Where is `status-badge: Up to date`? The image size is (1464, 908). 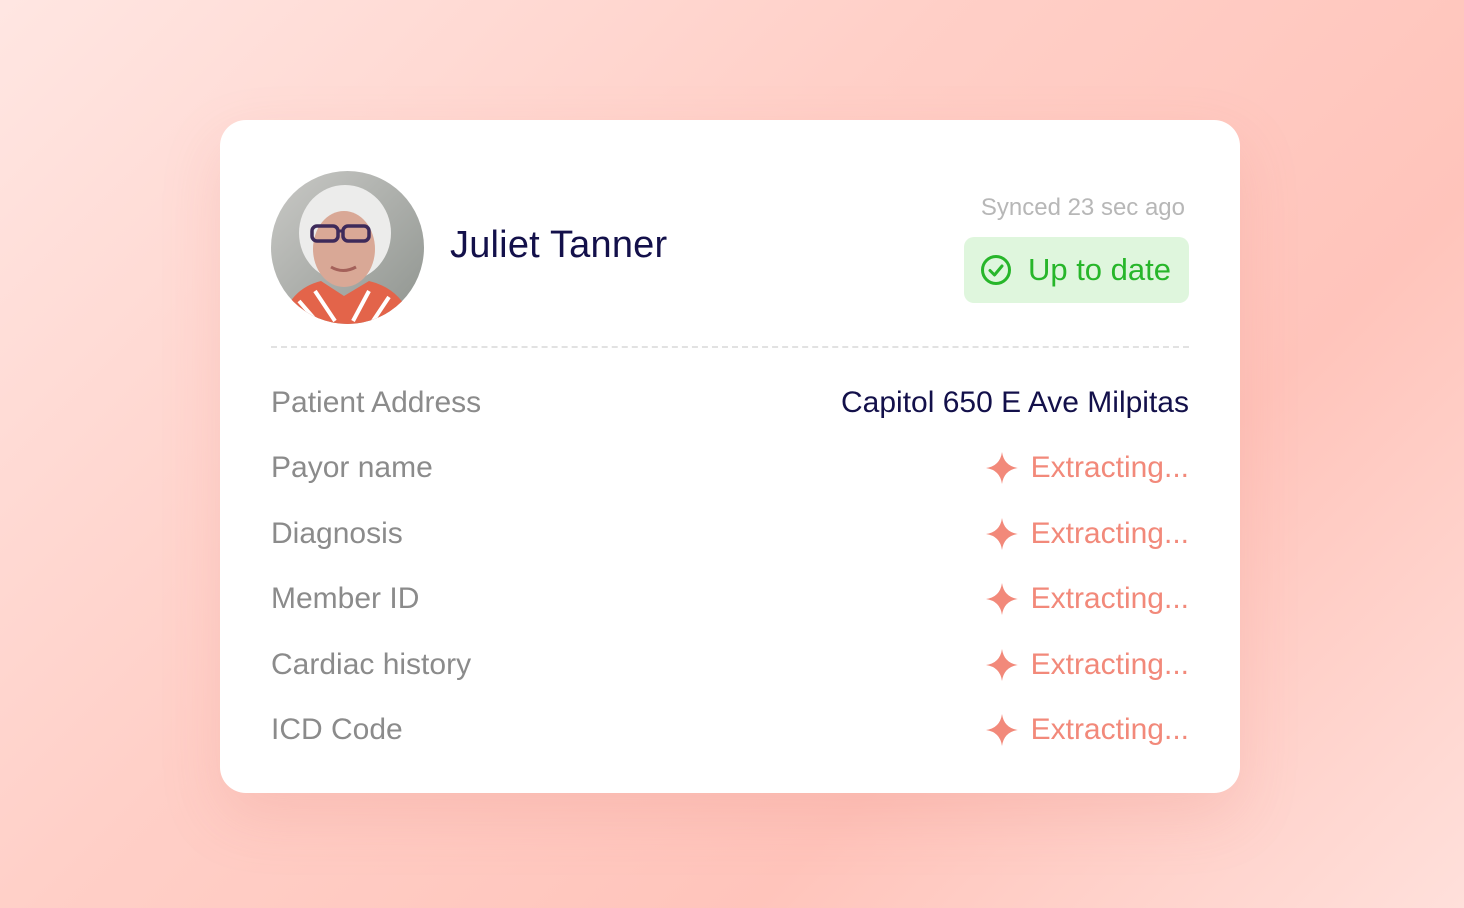 status-badge: Up to date is located at coordinates (1076, 270).